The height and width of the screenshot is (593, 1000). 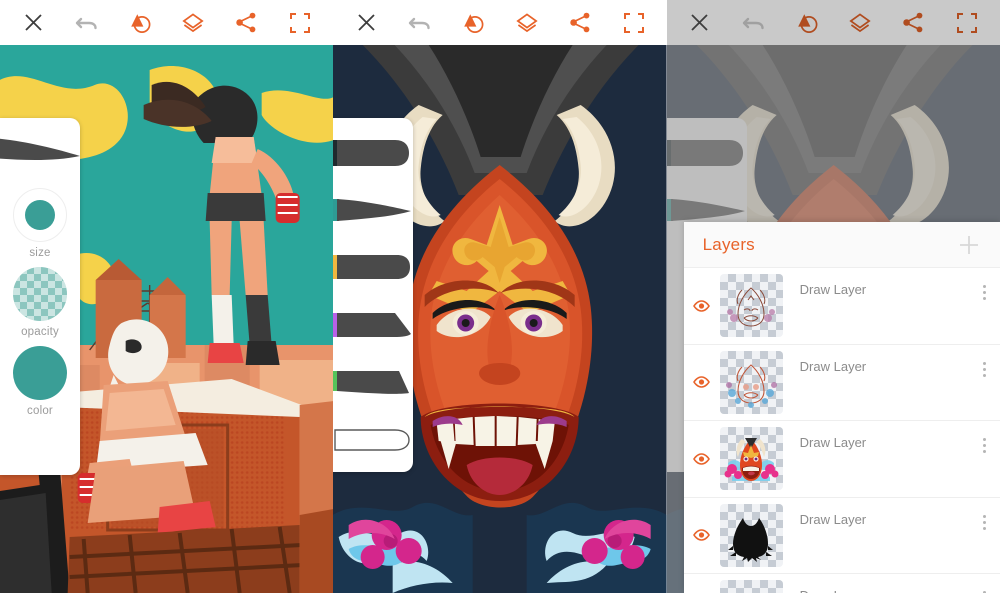 I want to click on opacity-swatch, so click(x=40, y=294).